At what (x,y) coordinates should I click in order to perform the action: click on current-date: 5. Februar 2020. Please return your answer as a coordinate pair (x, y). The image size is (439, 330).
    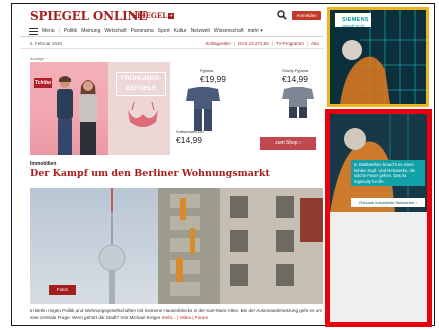
    Looking at the image, I should click on (46, 43).